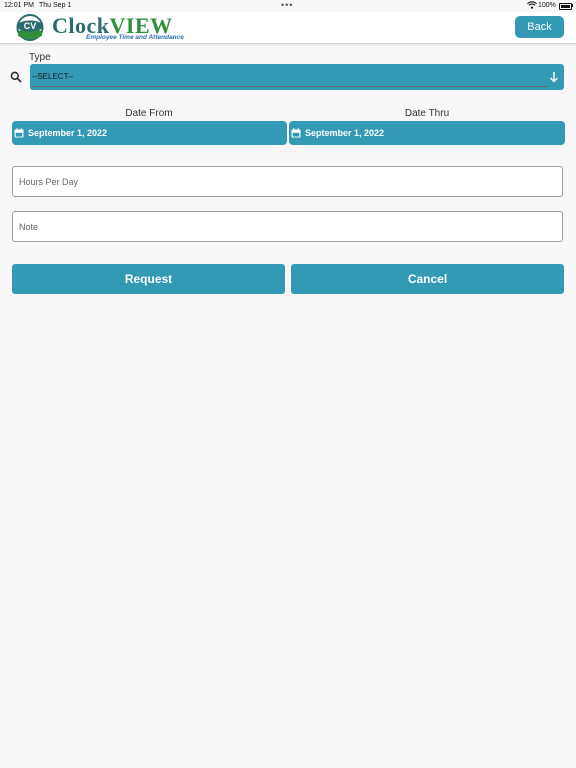 The width and height of the screenshot is (576, 768). What do you see at coordinates (68, 133) in the screenshot?
I see `date-from-value: September 1, 2022` at bounding box center [68, 133].